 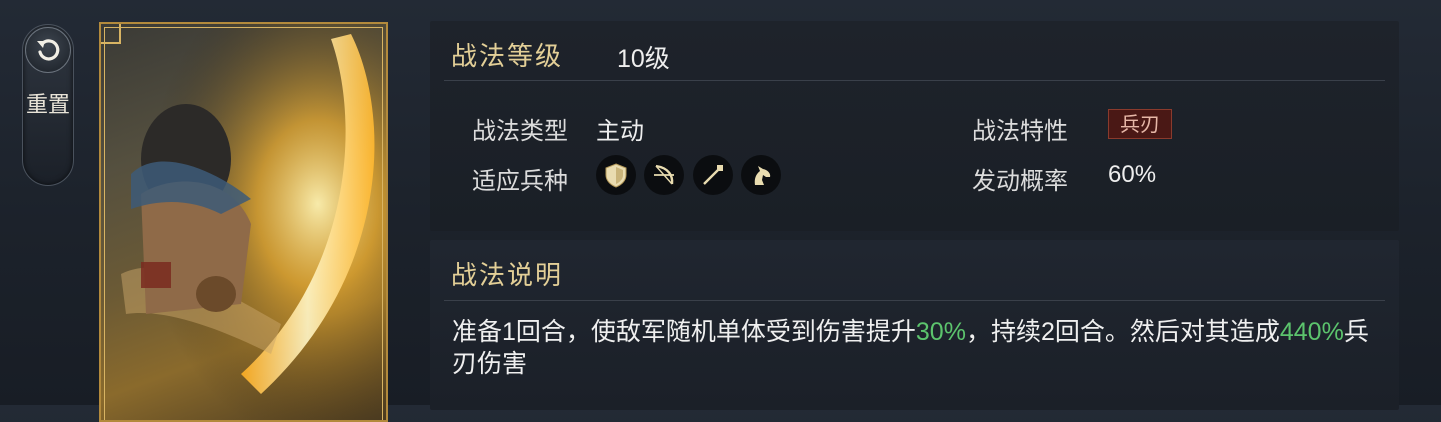 I want to click on highlight-value: 30%, so click(x=940, y=332).